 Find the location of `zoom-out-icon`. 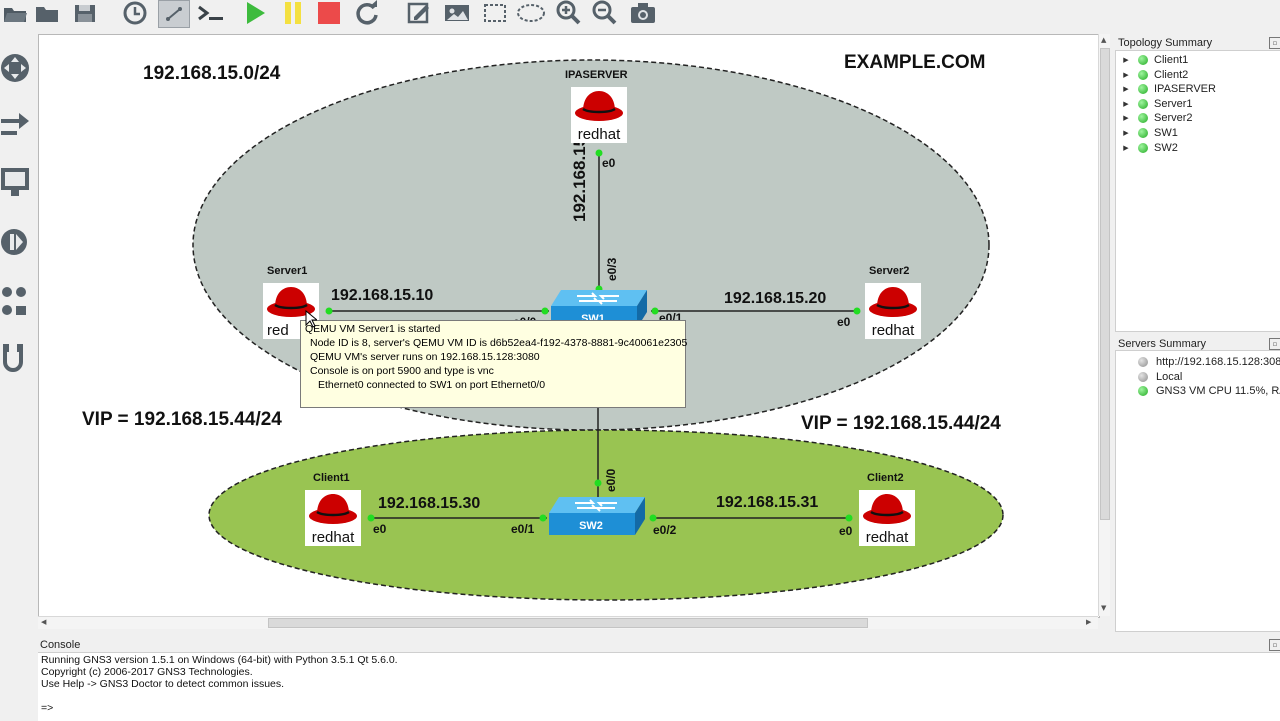

zoom-out-icon is located at coordinates (605, 13).